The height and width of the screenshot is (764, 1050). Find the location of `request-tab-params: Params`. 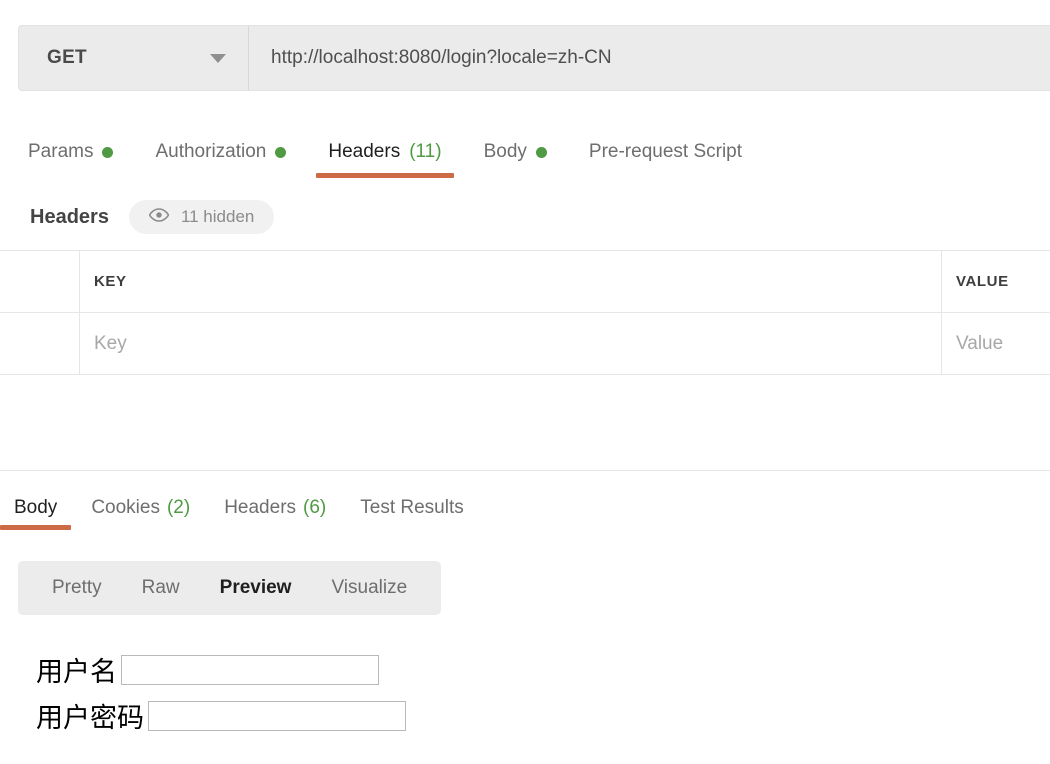

request-tab-params: Params is located at coordinates (71, 152).